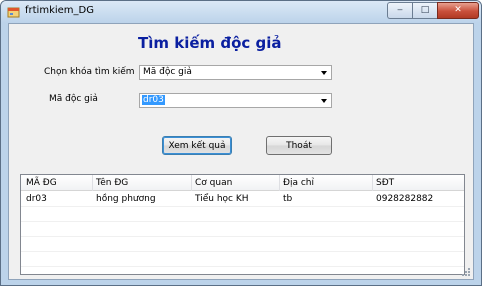 The width and height of the screenshot is (482, 286). I want to click on minimize-icon: ‒, so click(400, 10).